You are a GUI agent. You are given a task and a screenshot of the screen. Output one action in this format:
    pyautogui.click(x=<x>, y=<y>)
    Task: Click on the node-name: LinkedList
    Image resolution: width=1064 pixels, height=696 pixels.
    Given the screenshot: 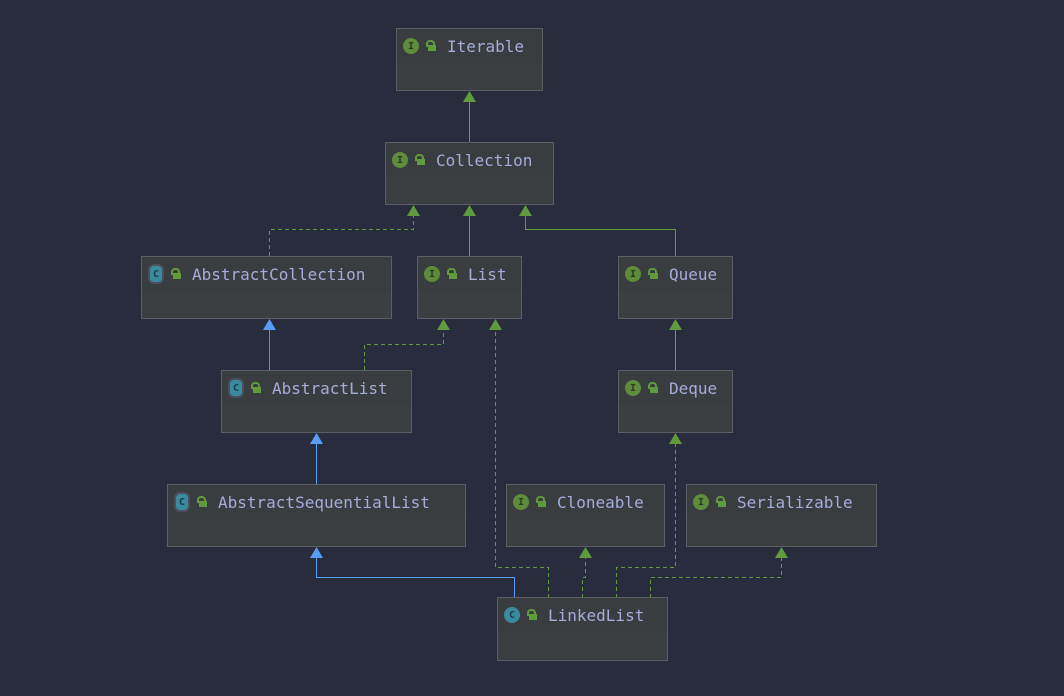 What is the action you would take?
    pyautogui.click(x=596, y=615)
    